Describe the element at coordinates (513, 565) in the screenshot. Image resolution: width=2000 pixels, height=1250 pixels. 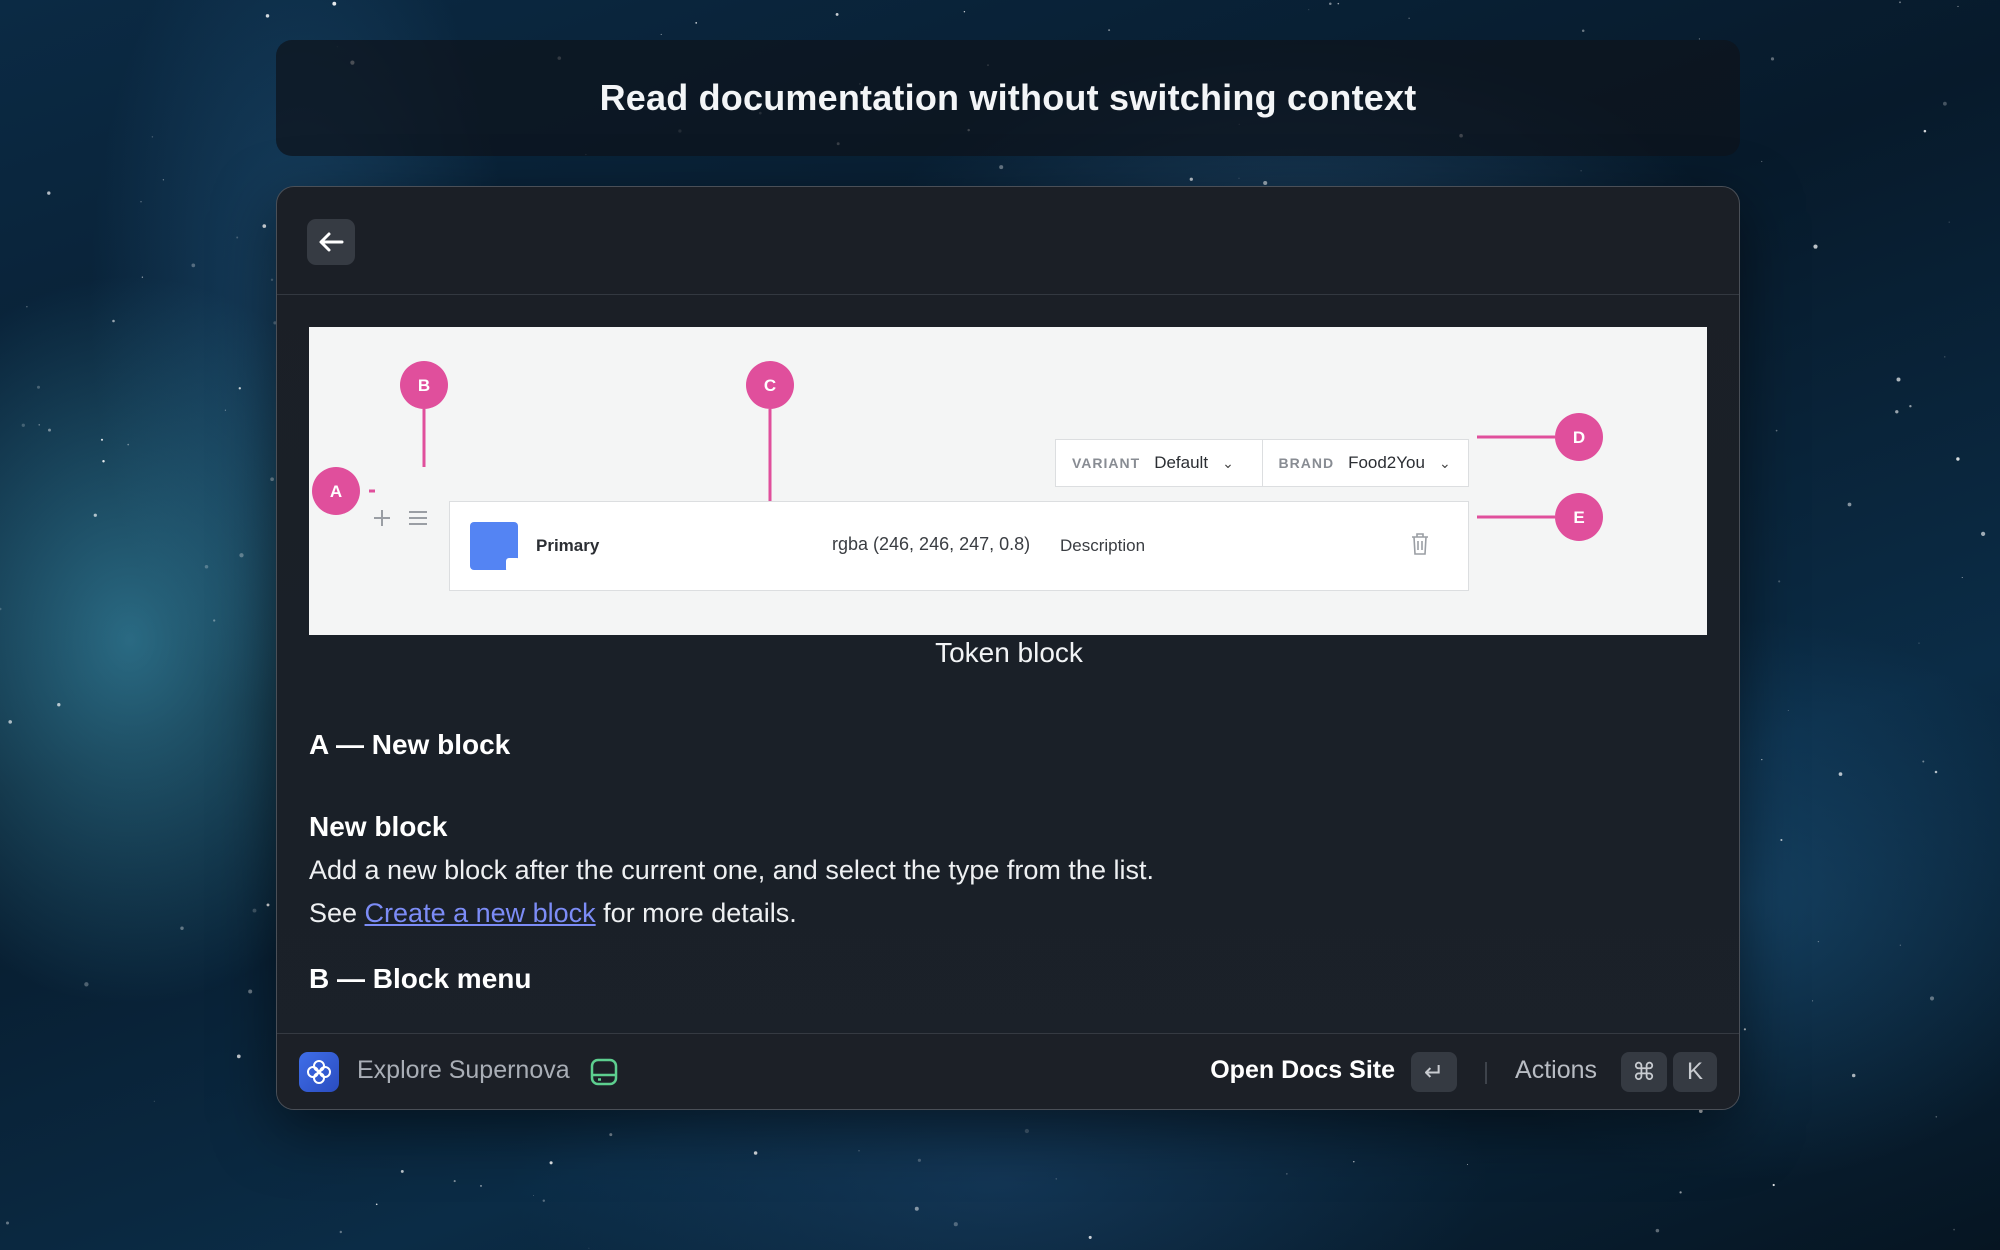
I see `figma-icon` at that location.